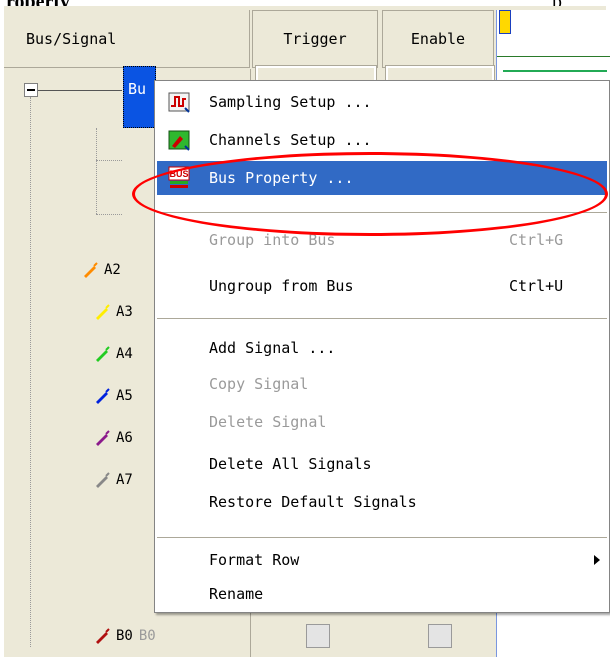  I want to click on sampling-setup-icon, so click(179, 102).